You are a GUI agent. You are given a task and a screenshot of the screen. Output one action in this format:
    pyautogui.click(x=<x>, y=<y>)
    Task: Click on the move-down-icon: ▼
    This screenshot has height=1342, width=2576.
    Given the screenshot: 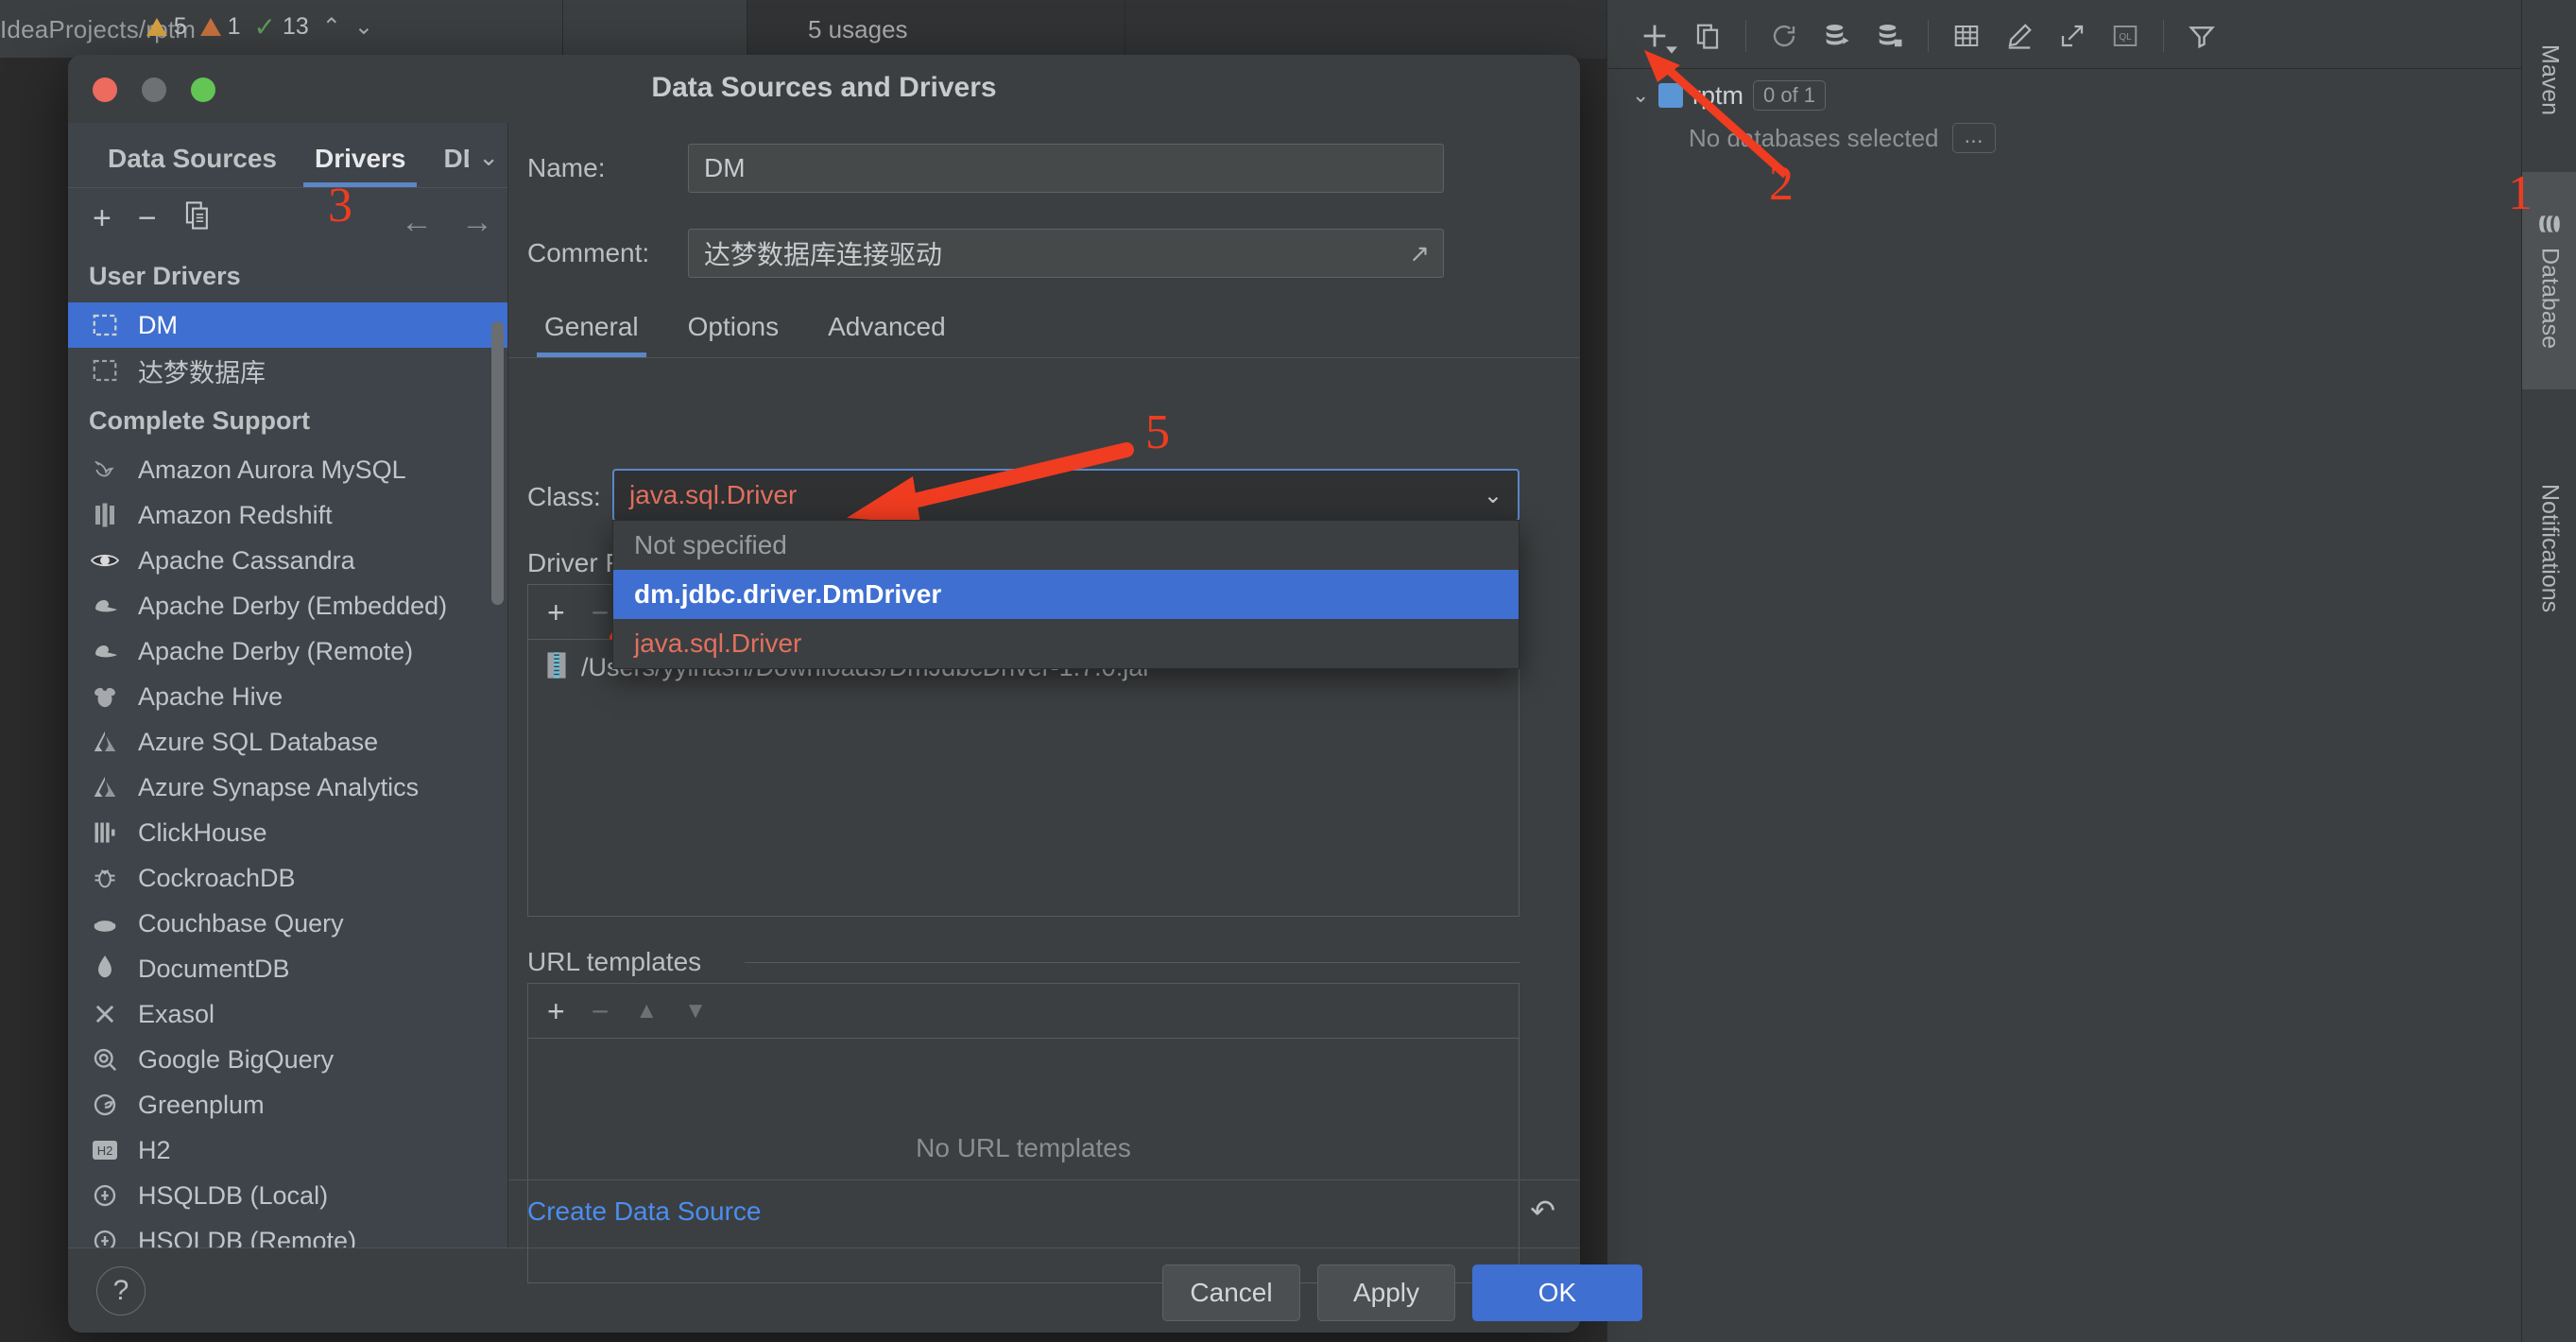 What is the action you would take?
    pyautogui.click(x=695, y=1011)
    